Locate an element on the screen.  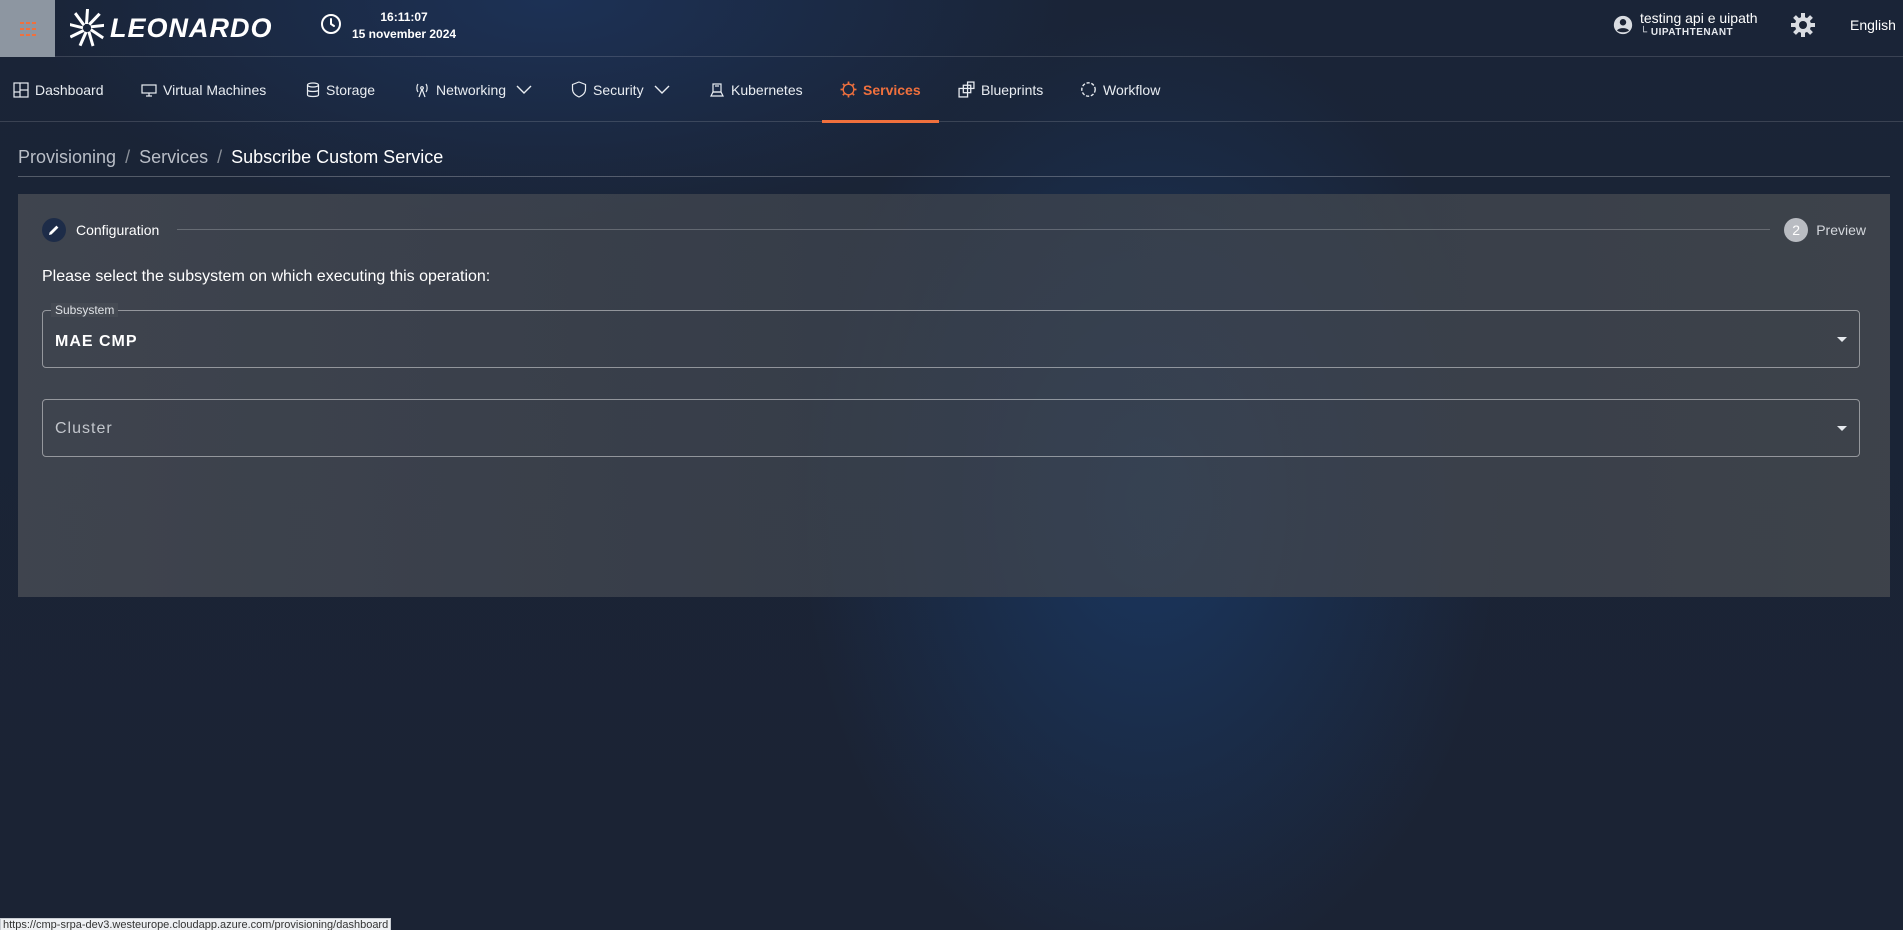
grid-menu-icon is located at coordinates (27, 28).